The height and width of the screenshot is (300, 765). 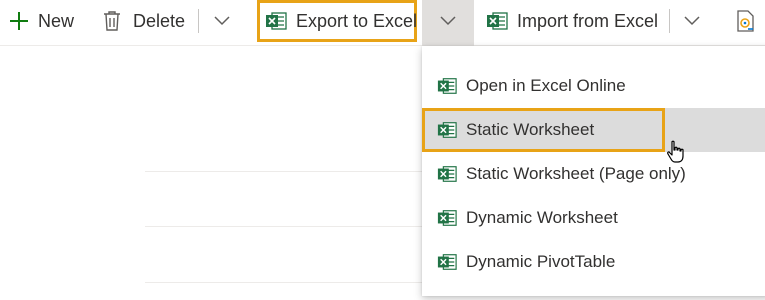 I want to click on import-from-excel-button: Import from Excel, so click(x=572, y=21).